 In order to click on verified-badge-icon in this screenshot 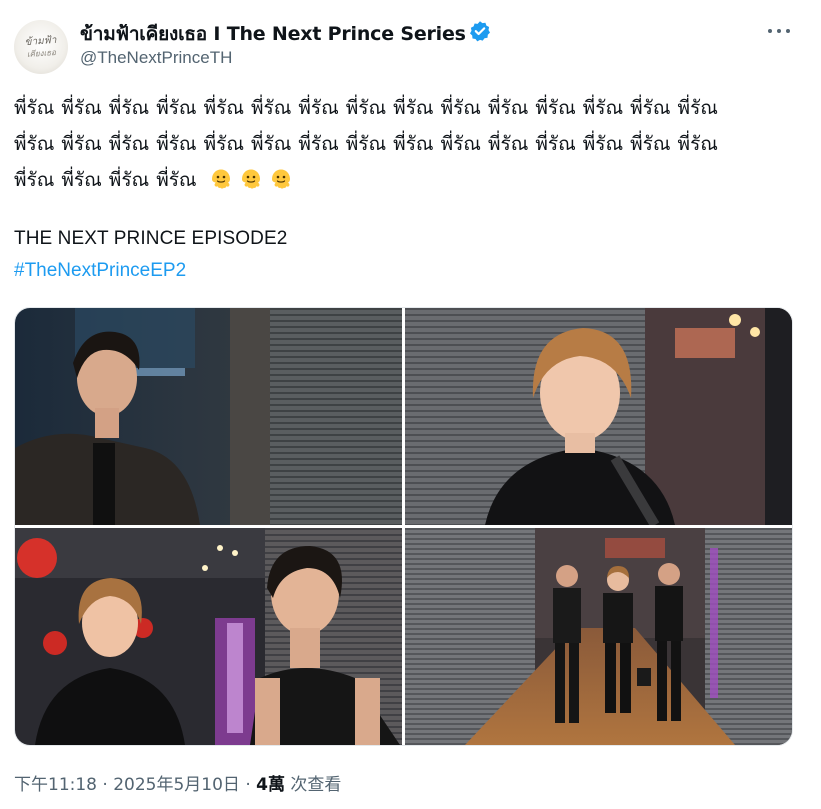, I will do `click(480, 31)`.